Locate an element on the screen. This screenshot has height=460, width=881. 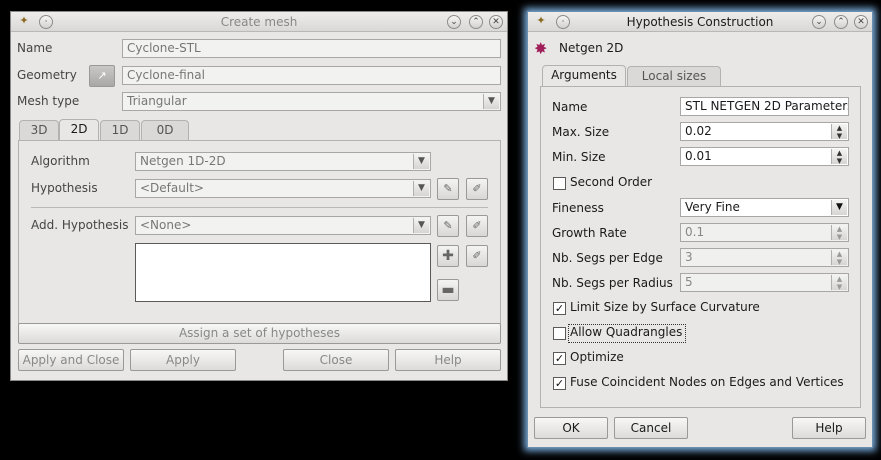
tab-3d: 3D is located at coordinates (39, 130).